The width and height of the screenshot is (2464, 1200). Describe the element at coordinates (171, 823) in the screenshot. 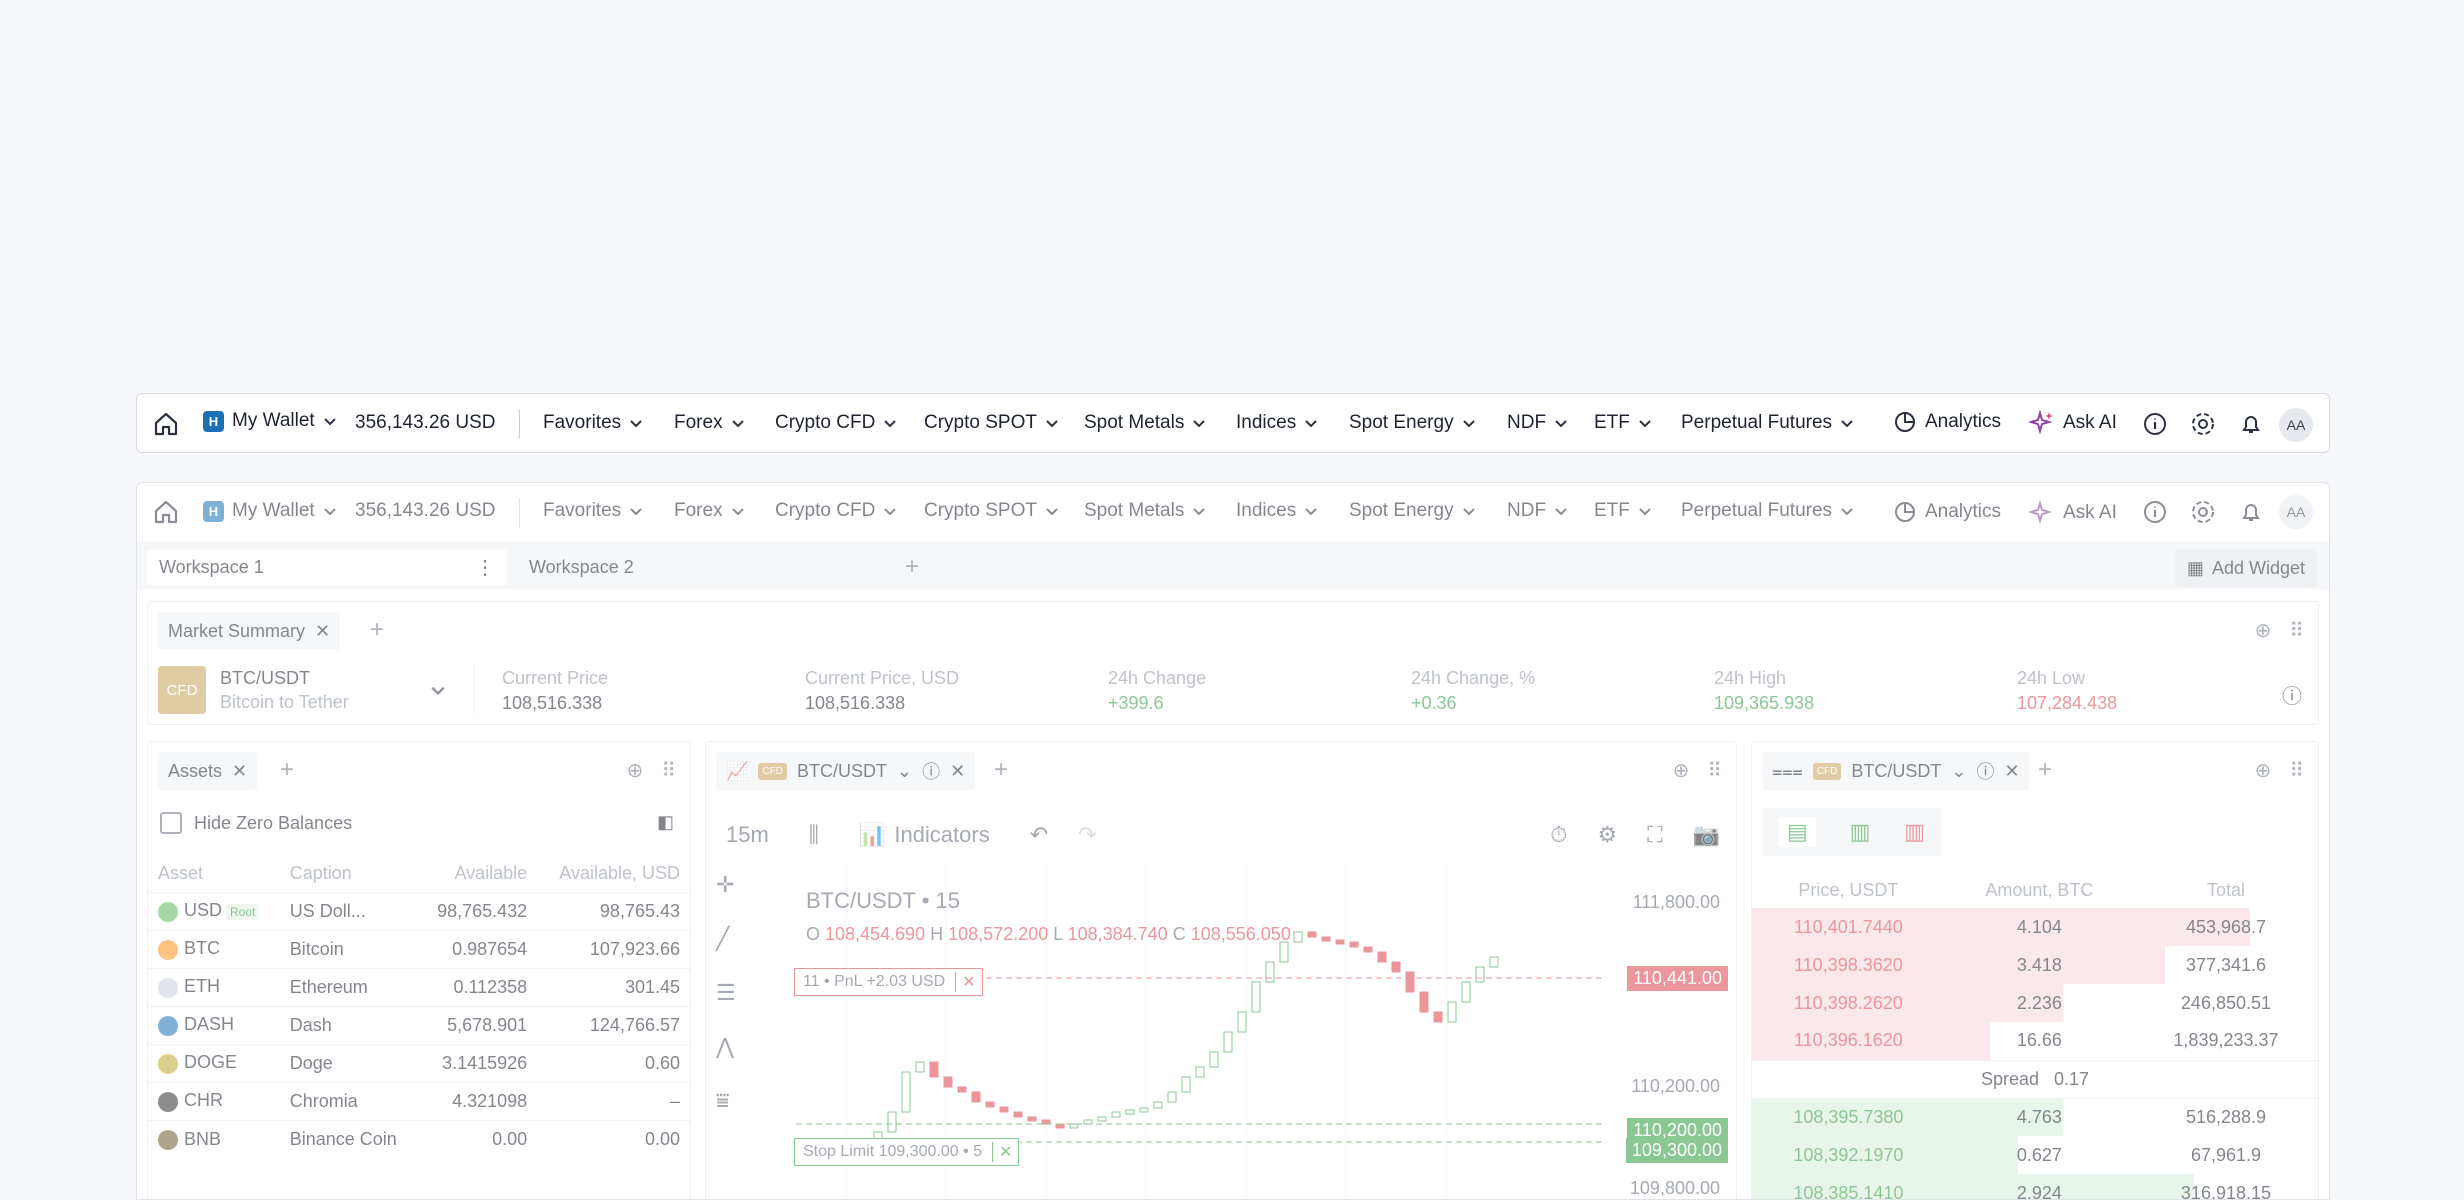

I see `checkbox` at that location.